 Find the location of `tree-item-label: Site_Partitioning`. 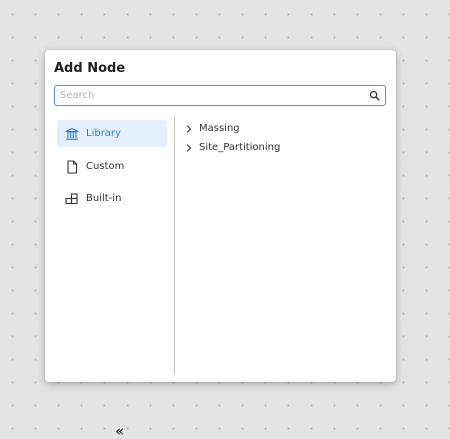

tree-item-label: Site_Partitioning is located at coordinates (240, 147).